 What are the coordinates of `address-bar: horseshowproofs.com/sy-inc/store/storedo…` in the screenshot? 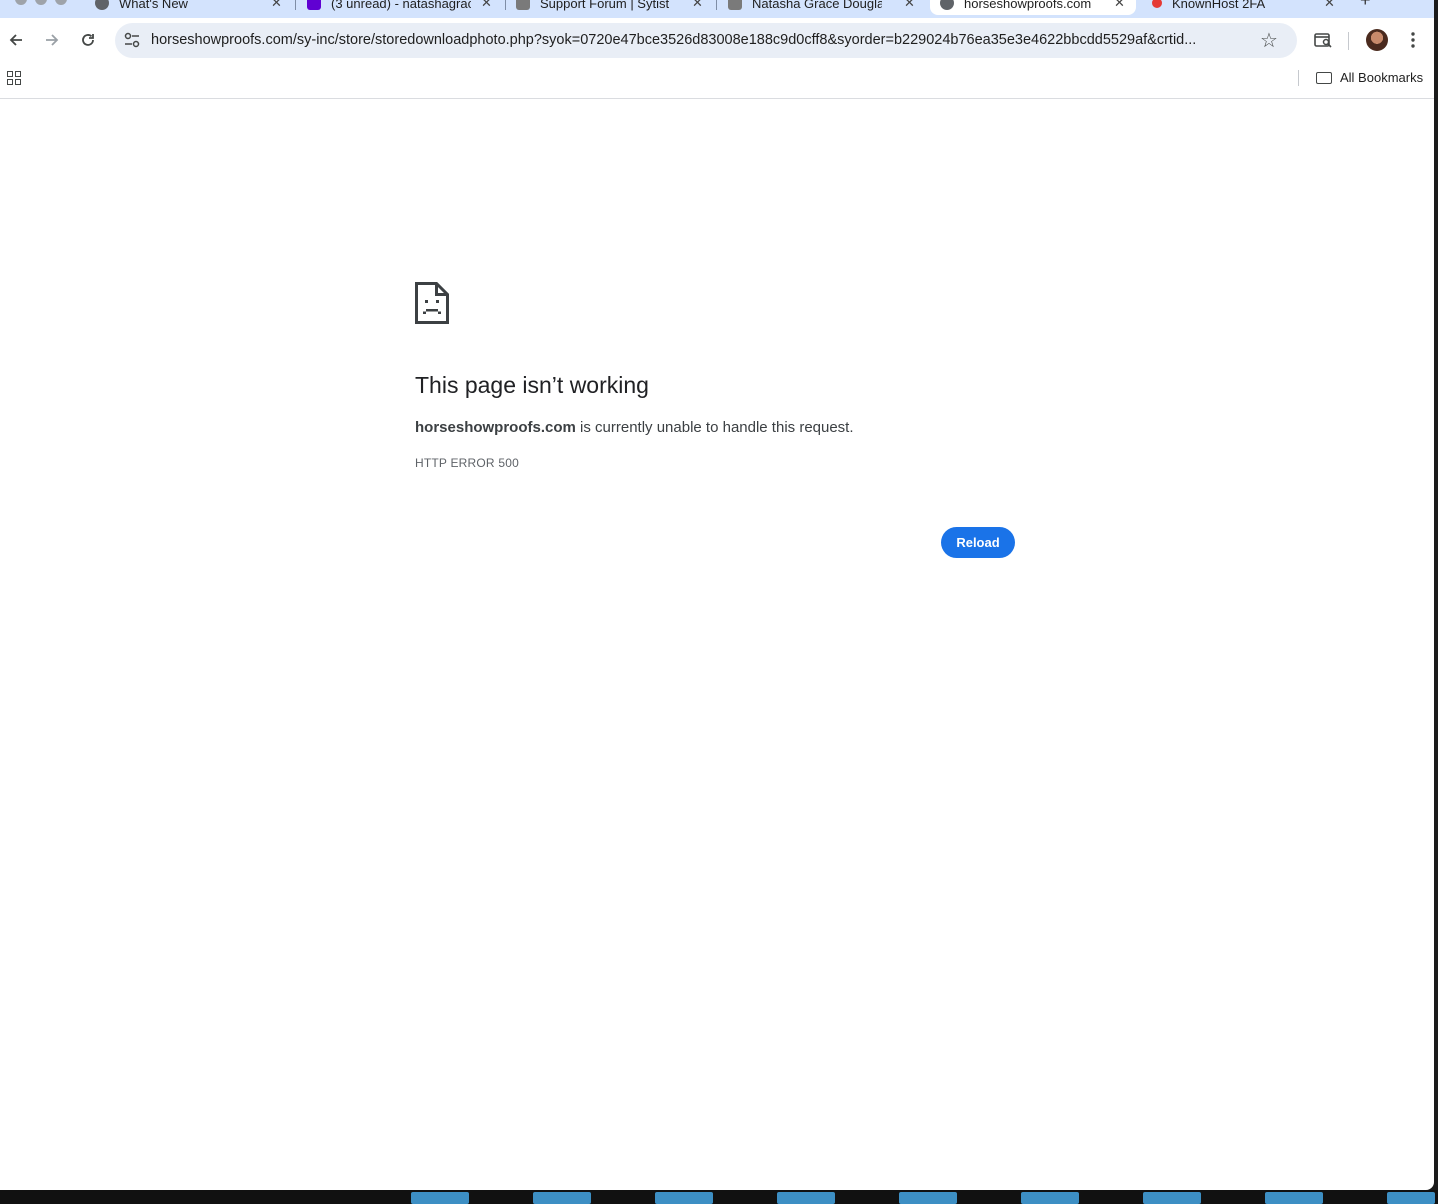 It's located at (706, 40).